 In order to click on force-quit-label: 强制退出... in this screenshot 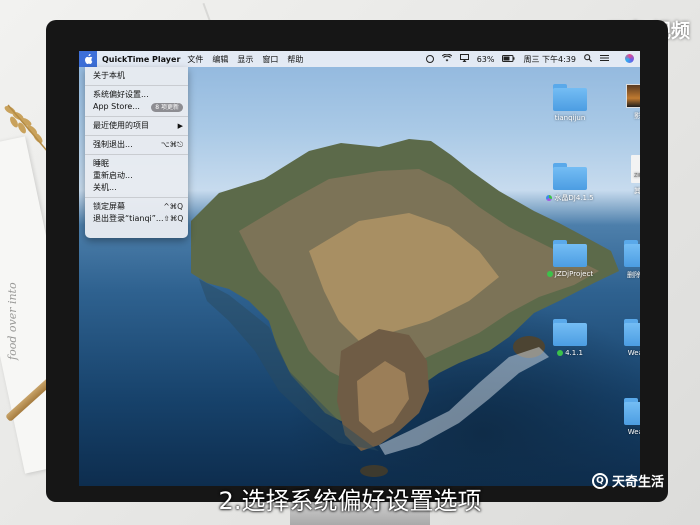, I will do `click(113, 144)`.